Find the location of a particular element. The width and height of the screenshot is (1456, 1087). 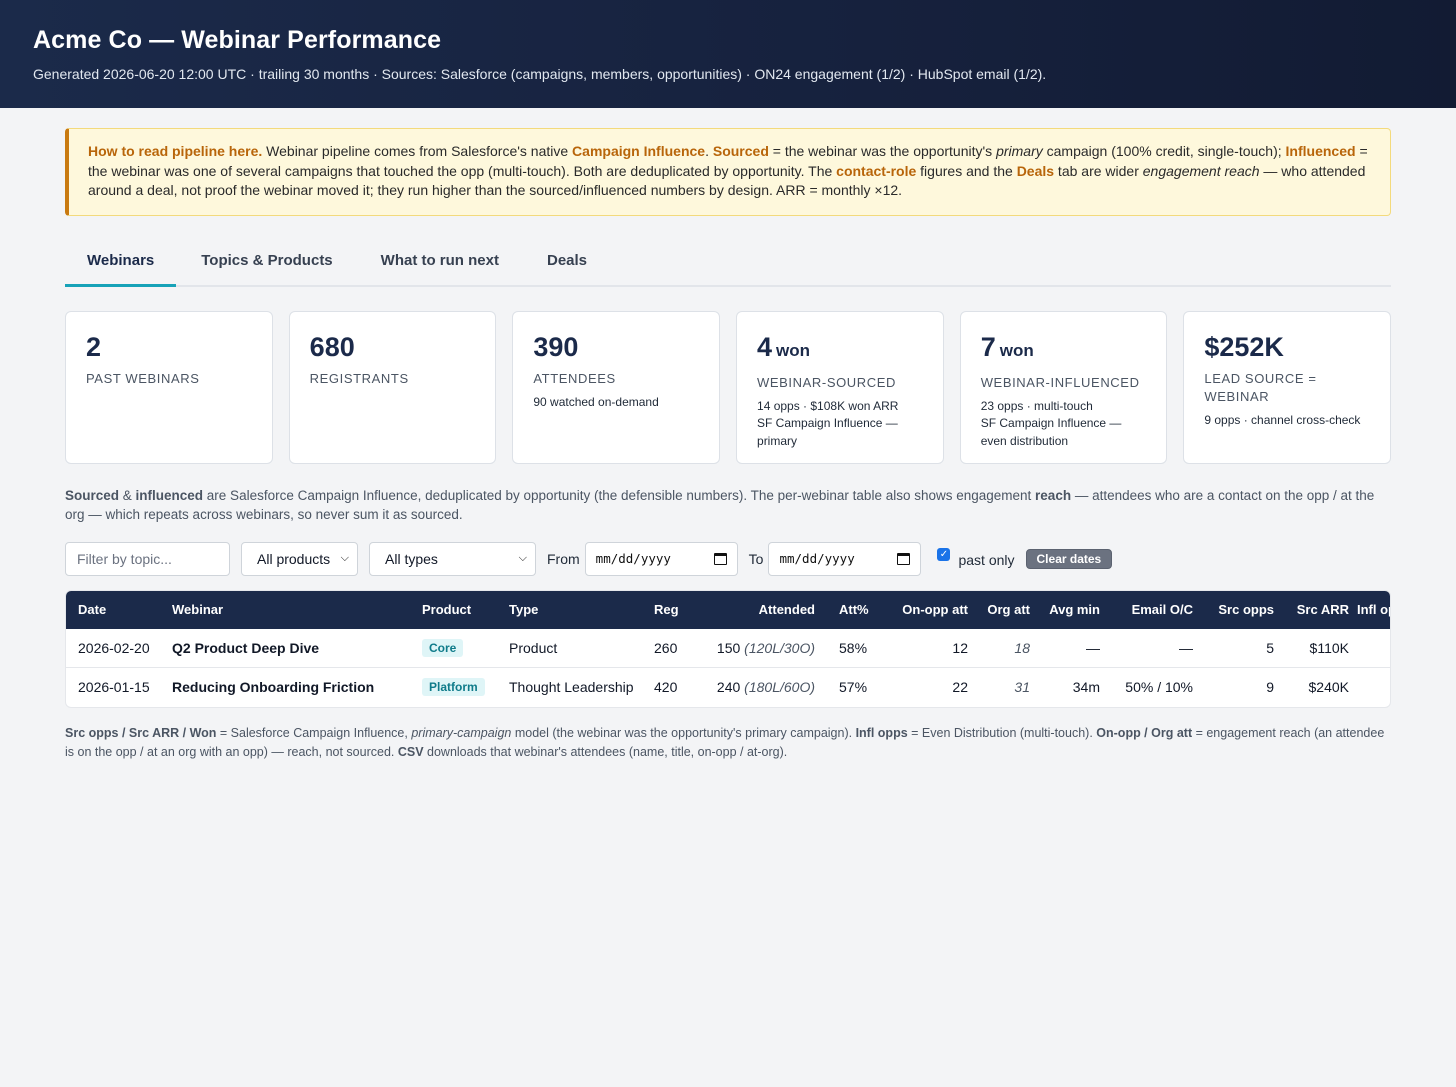

cell-att-pct: 57% is located at coordinates (853, 687).